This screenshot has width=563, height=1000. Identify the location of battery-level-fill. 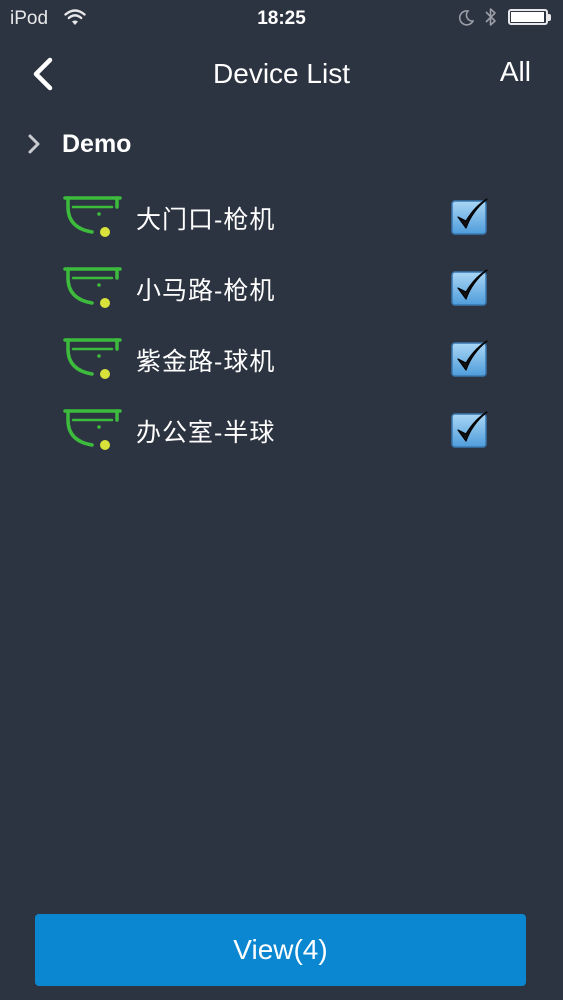
(527, 17).